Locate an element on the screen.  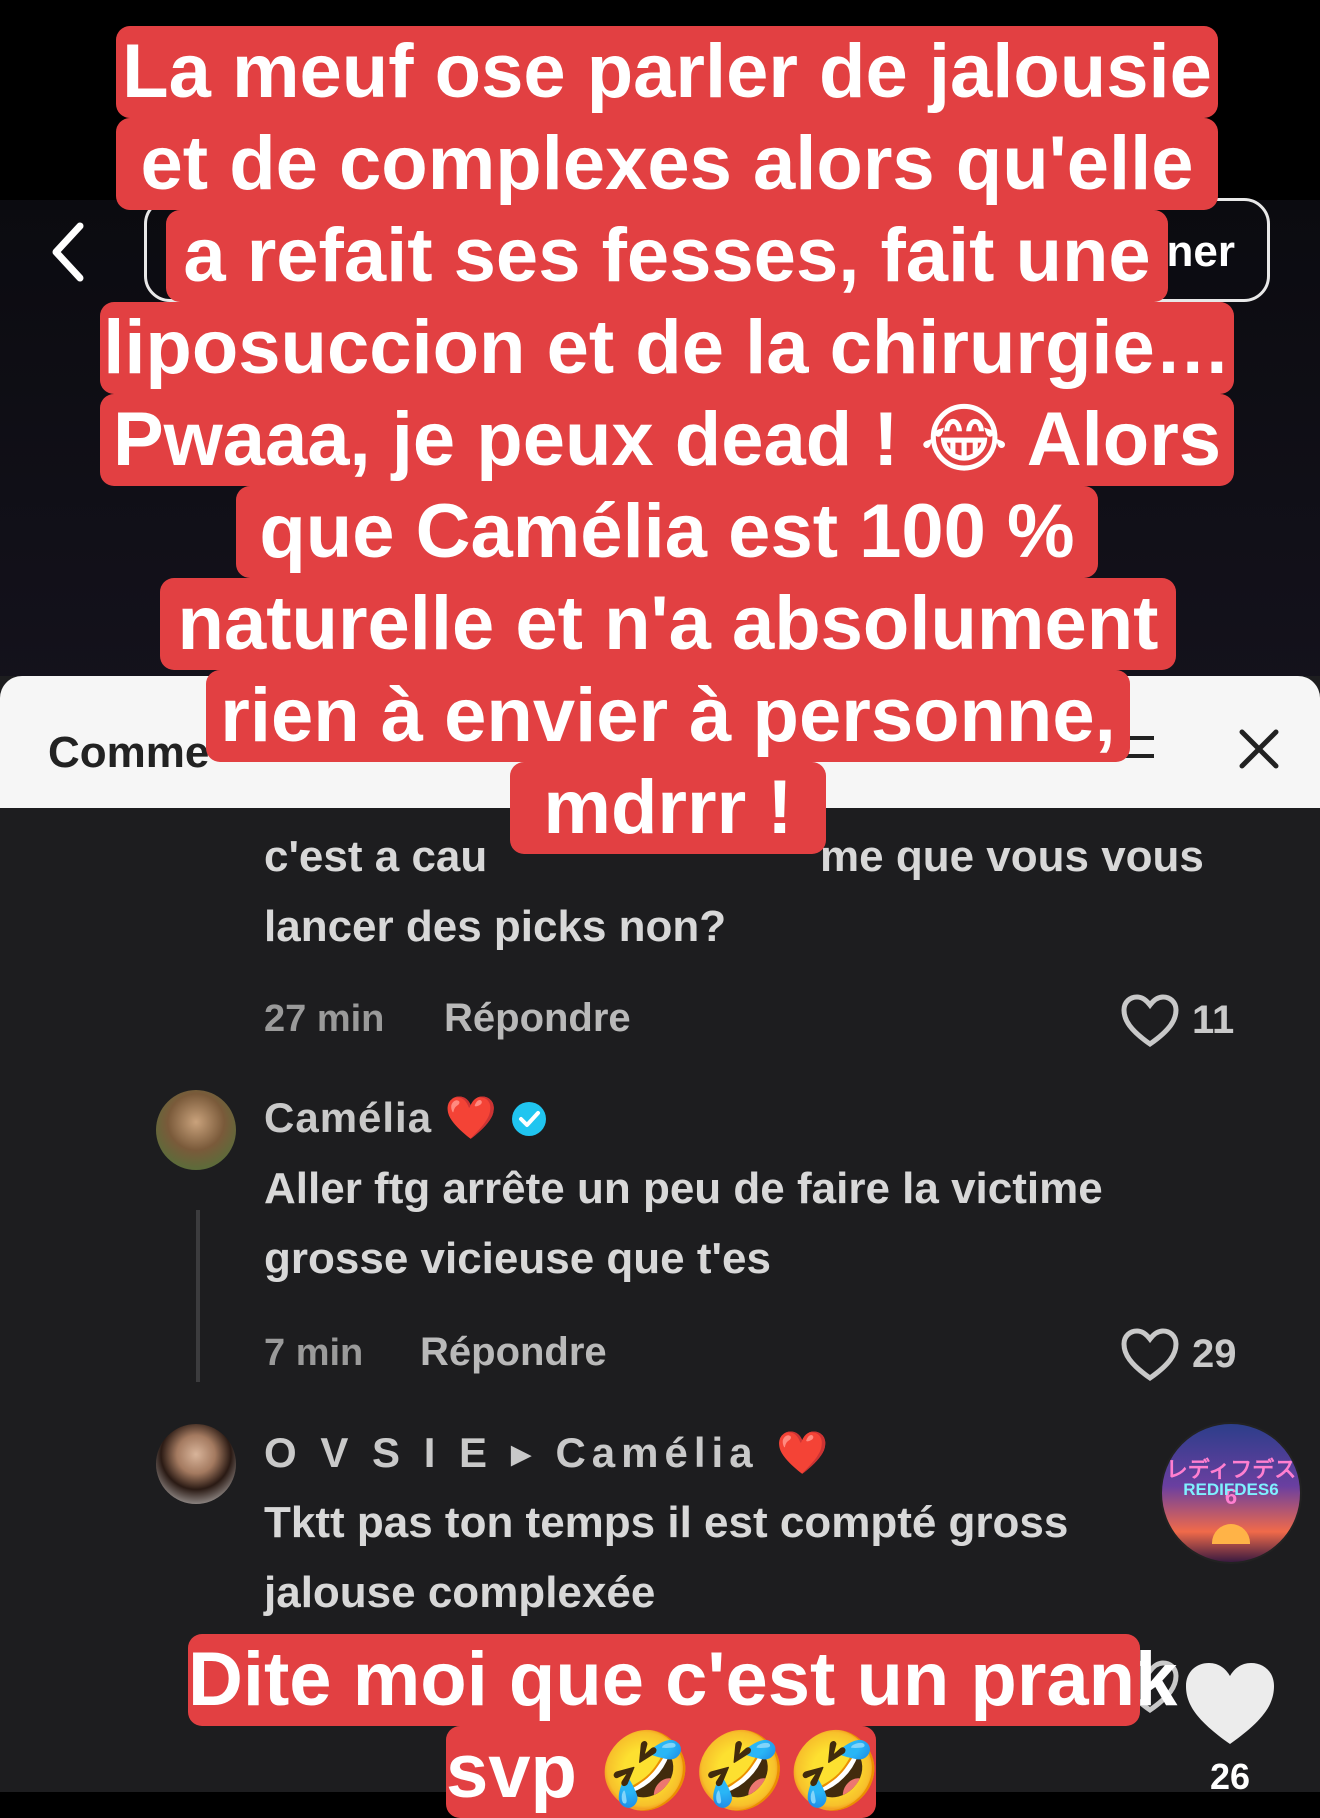
caption-line: La meuf ose parler de jalousie is located at coordinates (667, 72).